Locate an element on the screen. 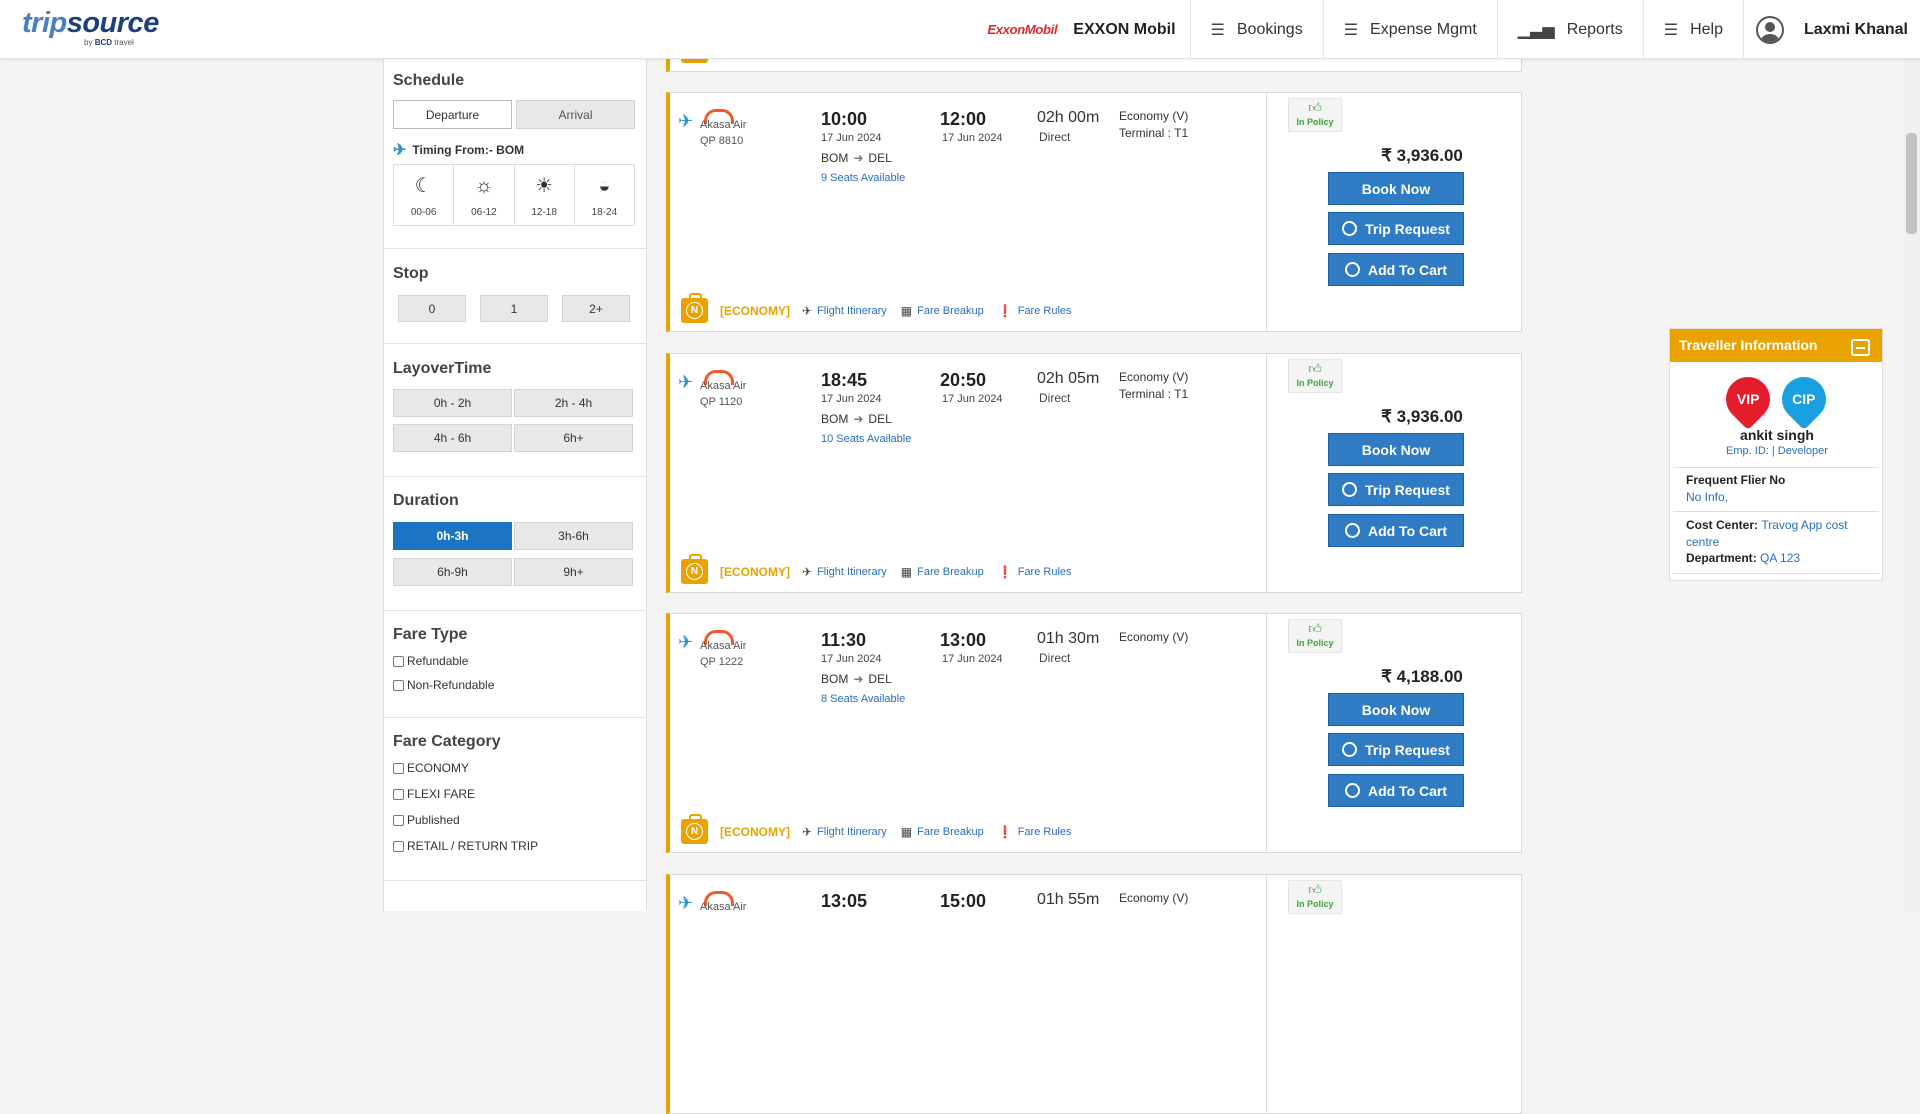  fare-tag: [ECONOMY] is located at coordinates (755, 831).